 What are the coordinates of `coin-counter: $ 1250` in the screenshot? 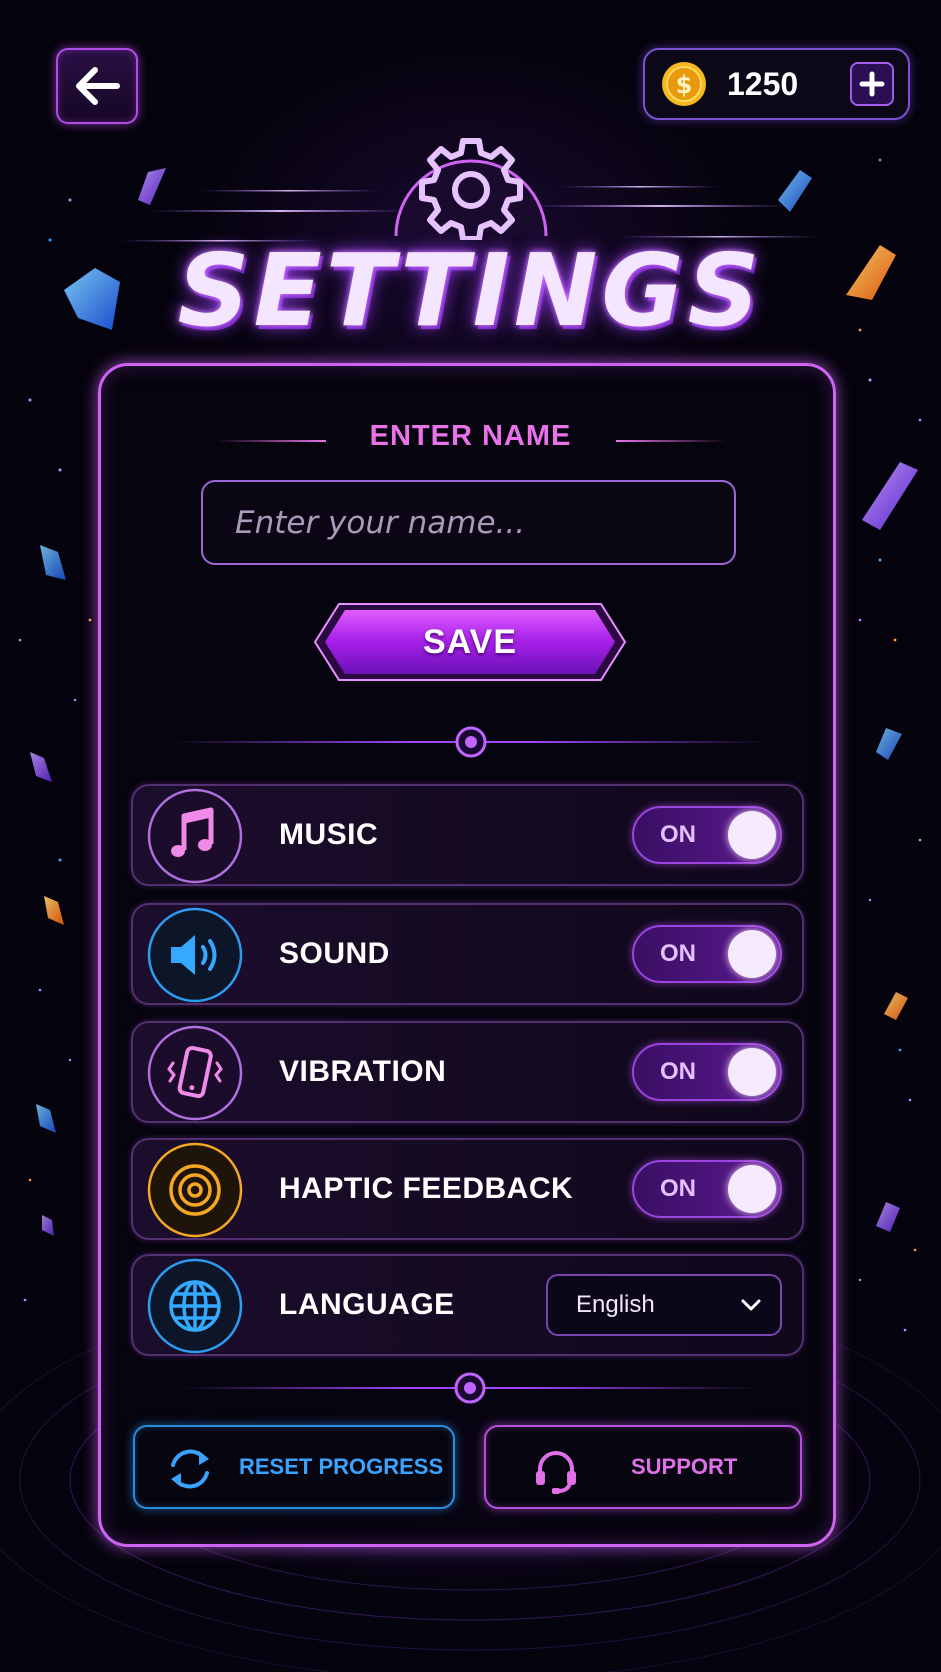 It's located at (776, 84).